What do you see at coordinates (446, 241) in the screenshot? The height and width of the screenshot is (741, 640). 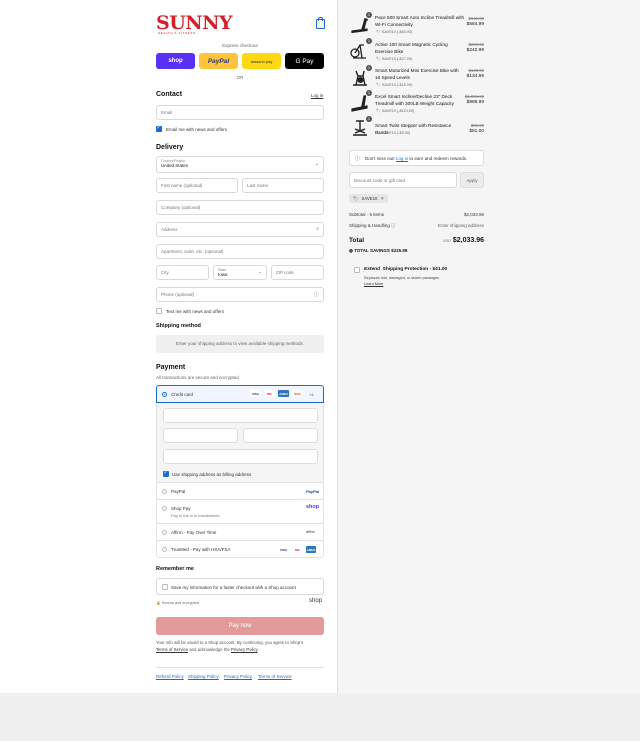 I see `currency-code: USD` at bounding box center [446, 241].